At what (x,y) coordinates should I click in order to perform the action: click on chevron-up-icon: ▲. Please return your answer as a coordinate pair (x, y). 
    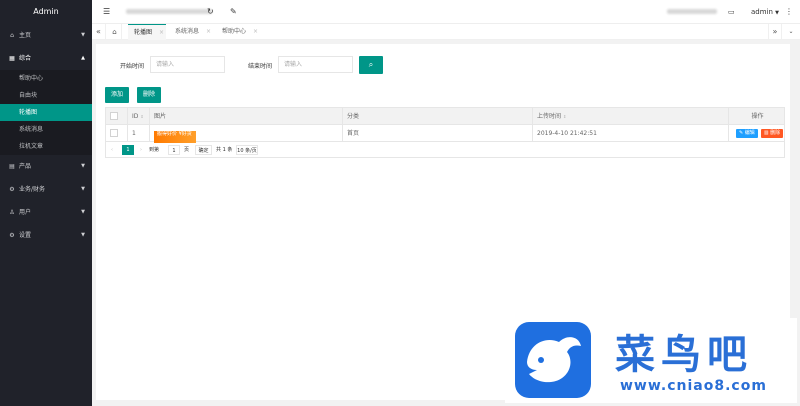
    Looking at the image, I should click on (83, 58).